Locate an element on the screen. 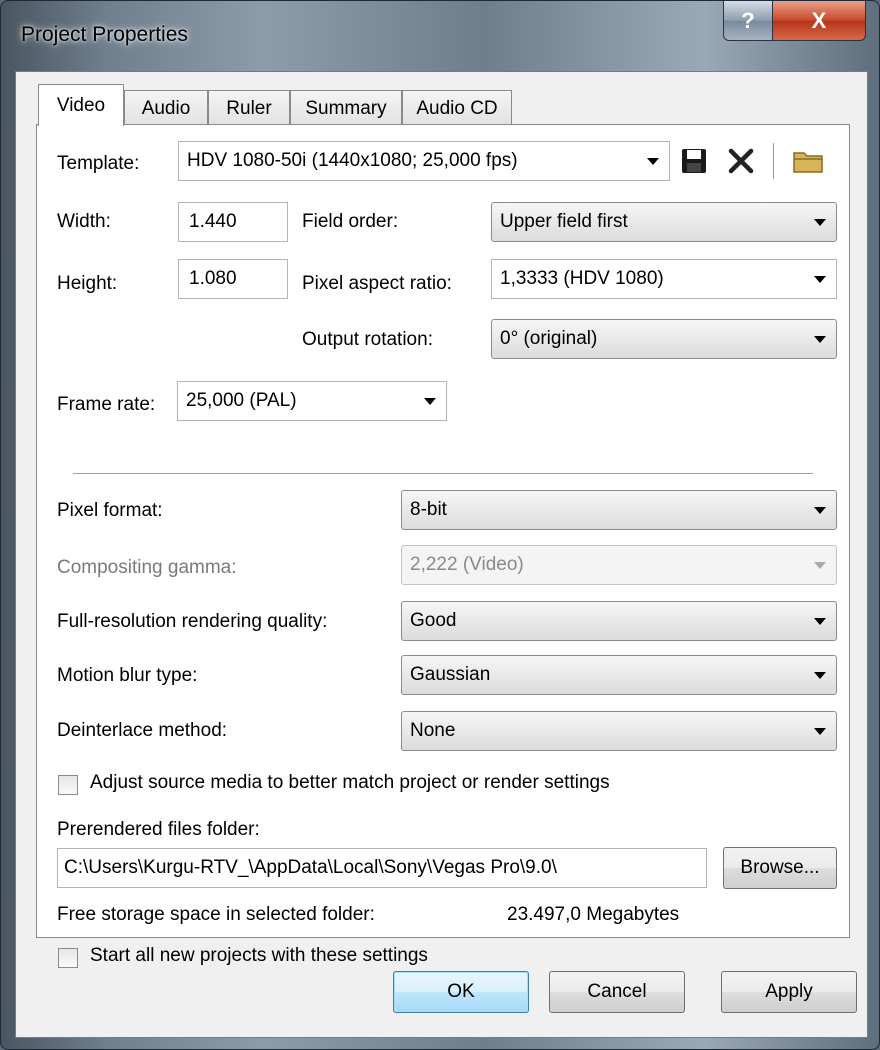 Image resolution: width=880 pixels, height=1050 pixels. tab-audio: Audio is located at coordinates (166, 108).